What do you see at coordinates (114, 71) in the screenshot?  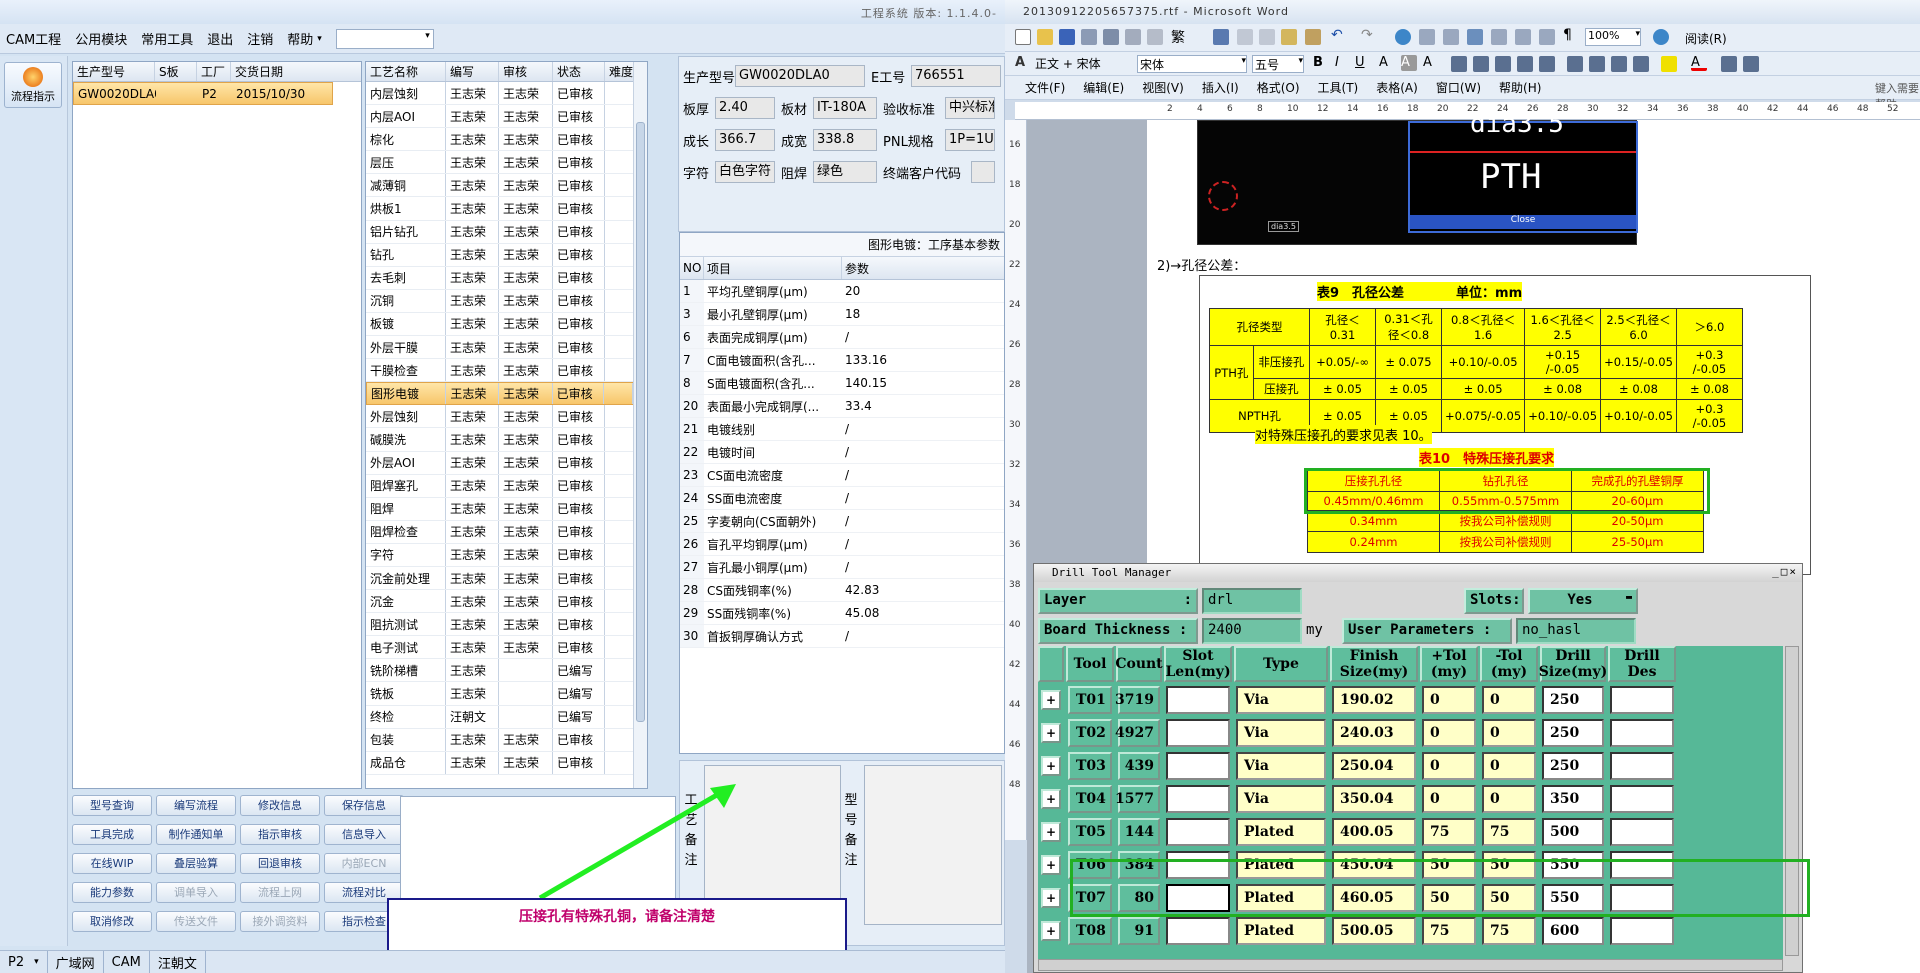 I see `model-col-header: 生产型号` at bounding box center [114, 71].